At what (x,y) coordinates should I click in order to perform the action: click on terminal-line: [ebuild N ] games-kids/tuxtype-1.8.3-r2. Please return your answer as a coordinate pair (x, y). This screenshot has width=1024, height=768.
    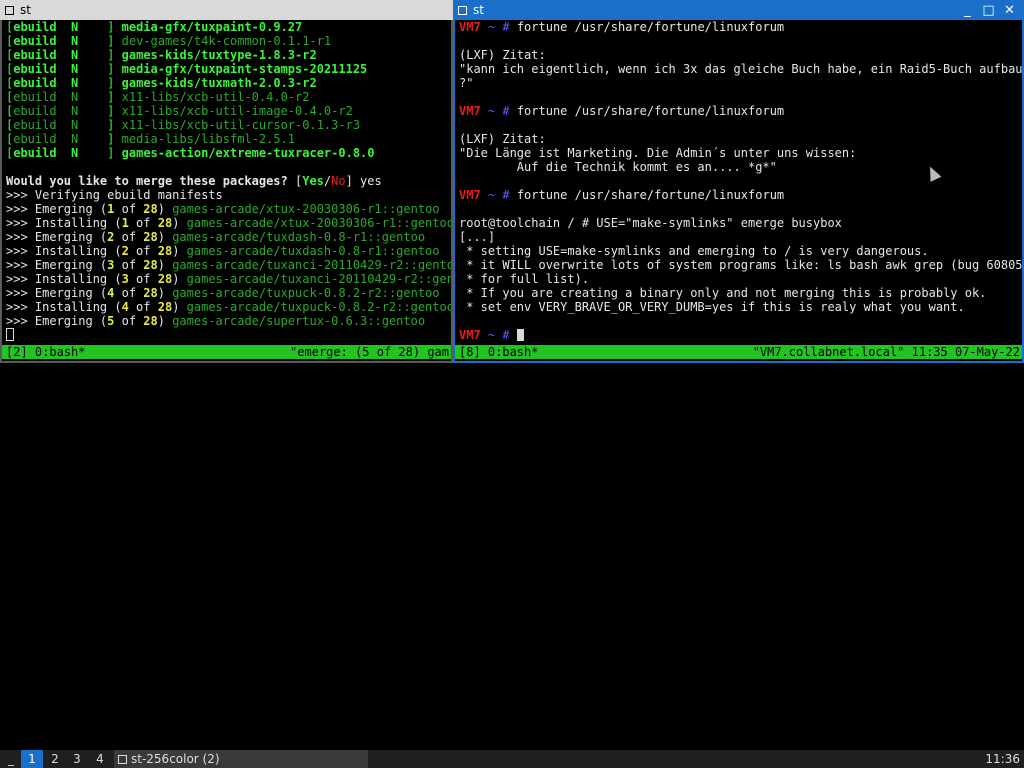
    Looking at the image, I should click on (228, 55).